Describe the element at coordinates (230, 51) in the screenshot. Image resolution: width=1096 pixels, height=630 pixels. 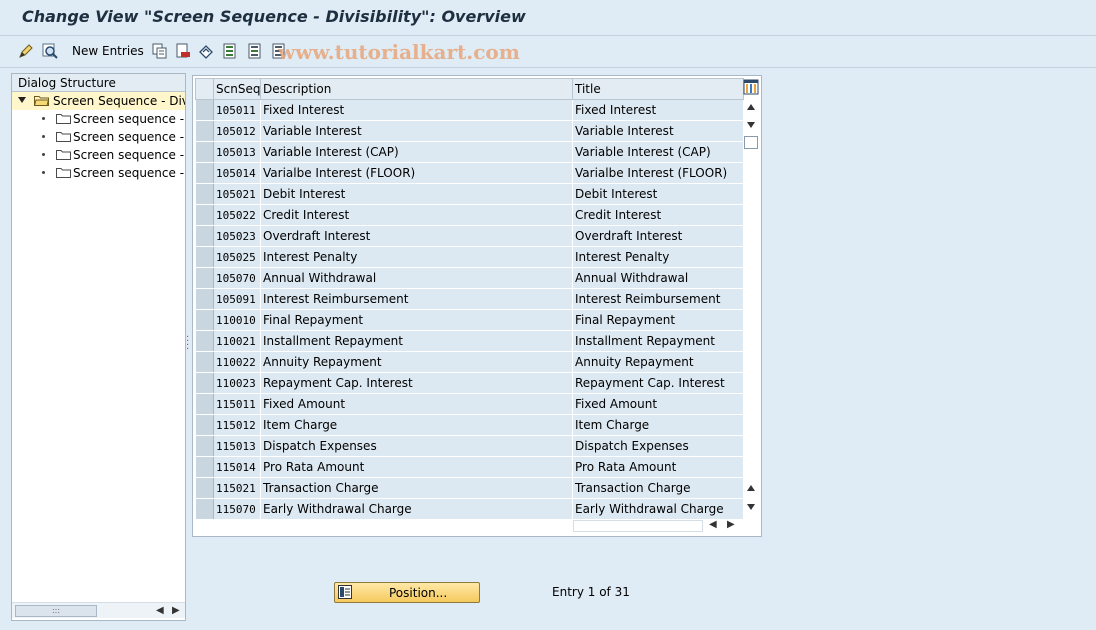
I see `select-all-icon` at that location.